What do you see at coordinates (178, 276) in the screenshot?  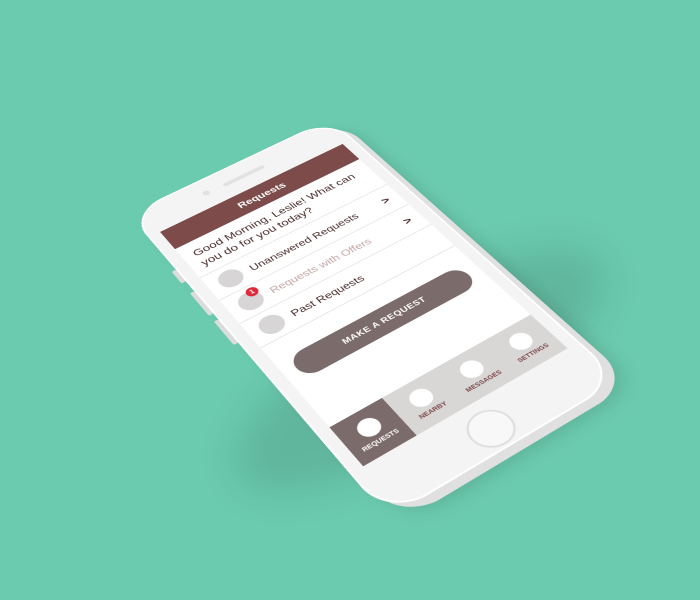 I see `mute-switch` at bounding box center [178, 276].